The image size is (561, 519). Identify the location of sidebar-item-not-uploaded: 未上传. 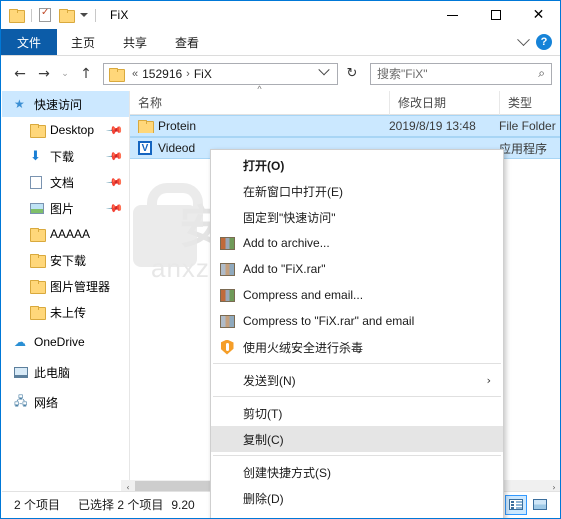
(65, 312).